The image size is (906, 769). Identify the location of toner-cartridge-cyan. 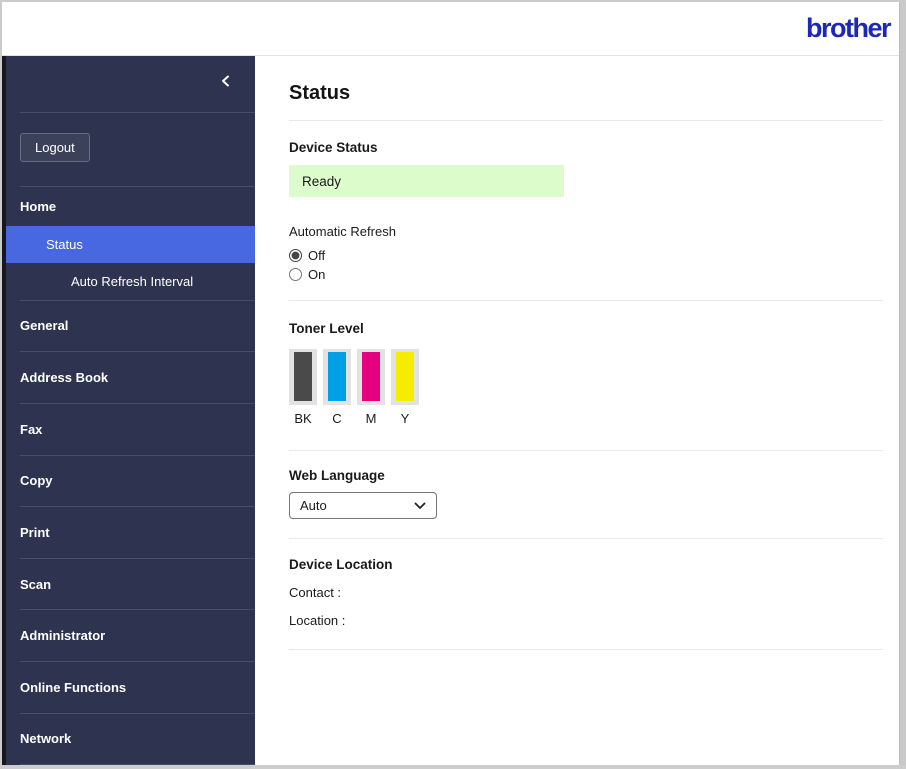
(337, 377).